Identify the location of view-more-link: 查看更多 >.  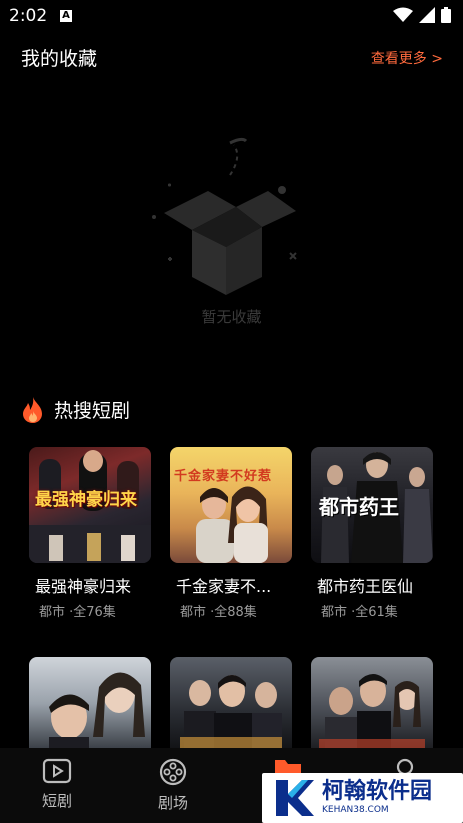
(407, 58).